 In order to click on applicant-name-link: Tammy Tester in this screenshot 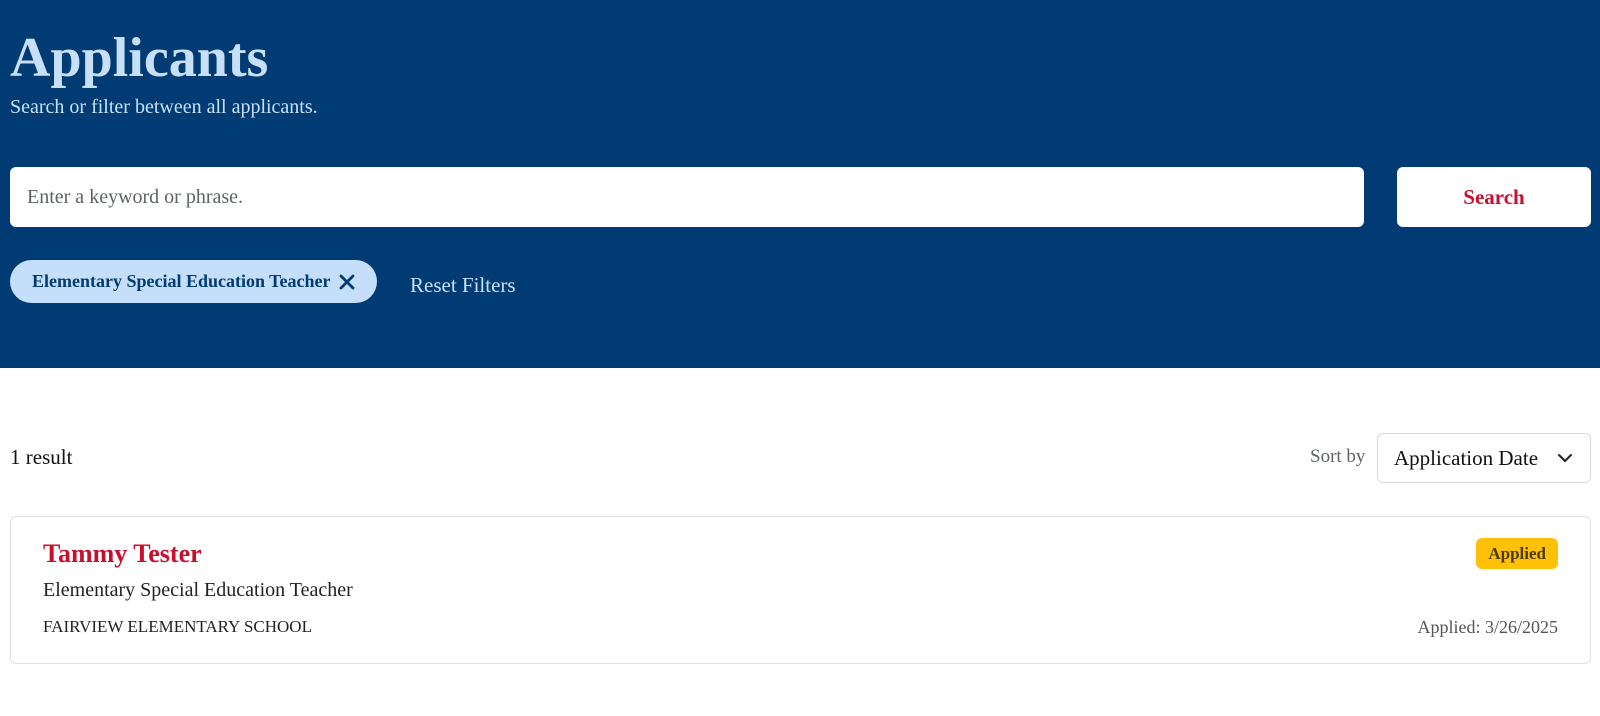, I will do `click(122, 554)`.